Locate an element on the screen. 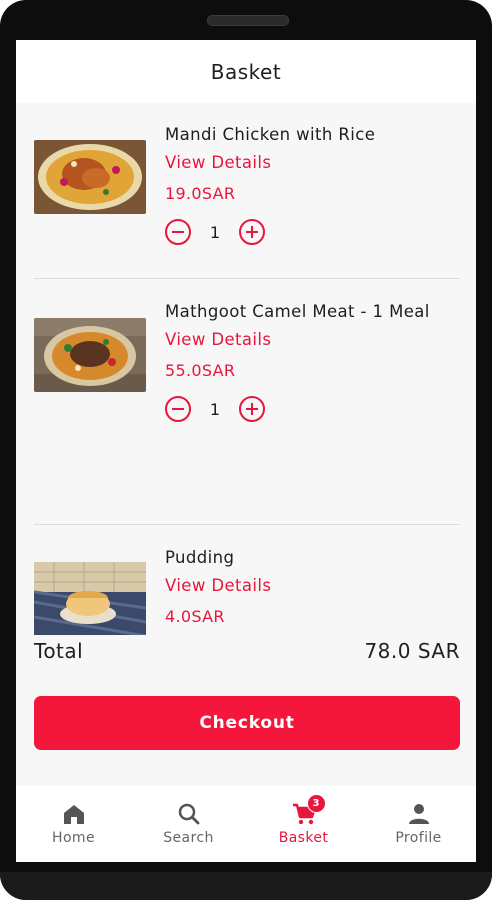  item-price: 19.0SAR is located at coordinates (200, 193).